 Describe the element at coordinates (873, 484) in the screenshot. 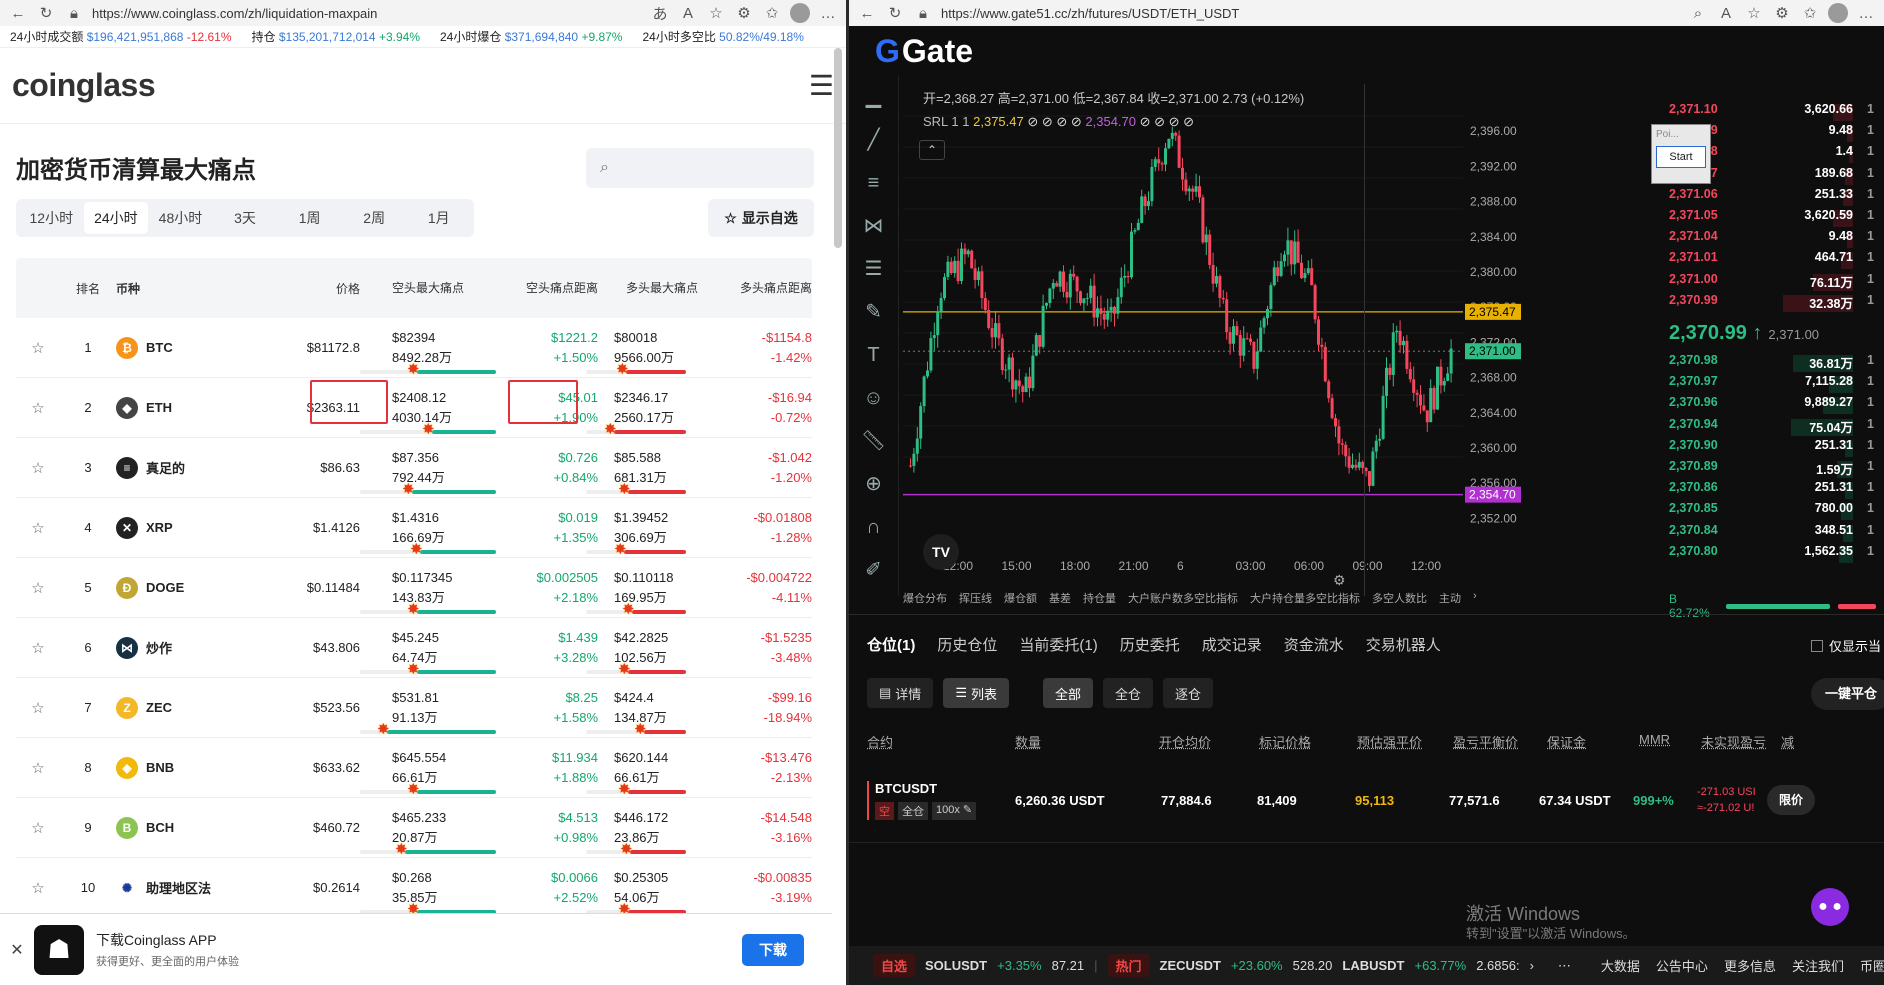

I see `zoom-in-icon: ⊕` at that location.